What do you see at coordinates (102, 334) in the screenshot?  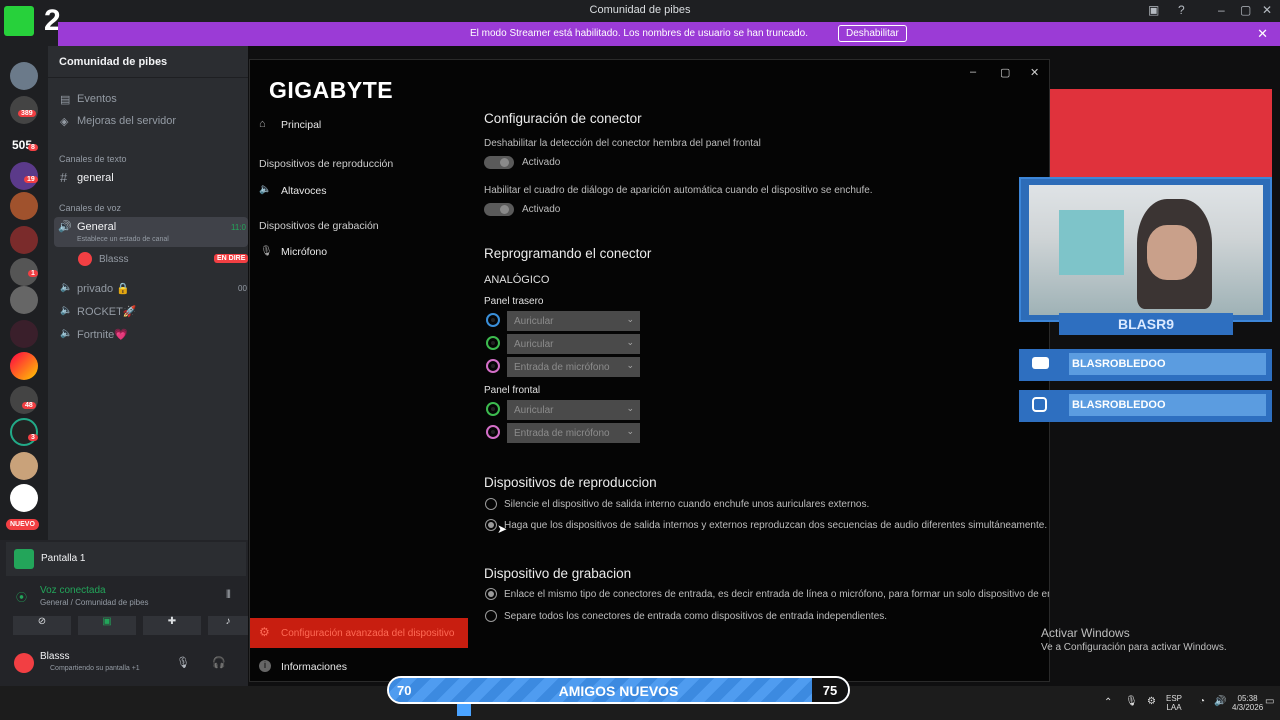 I see `voice-channel-fortnite: Fortnite💗` at bounding box center [102, 334].